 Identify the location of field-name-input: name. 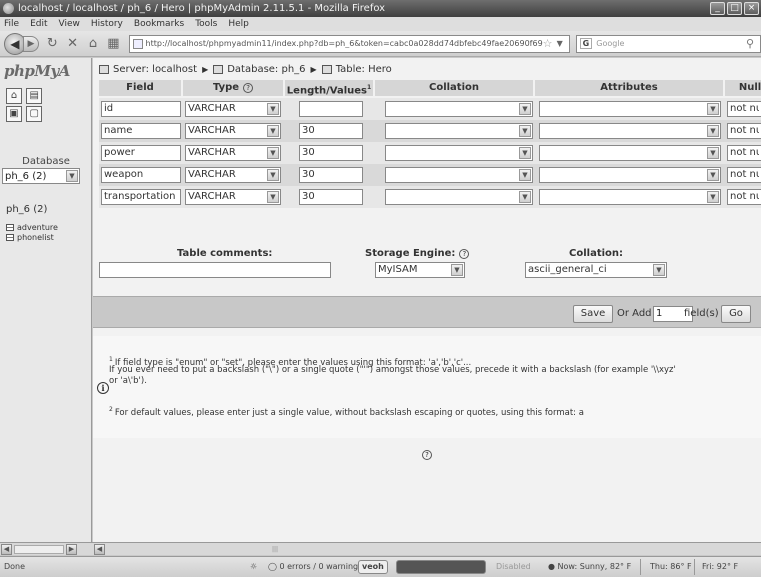
(141, 131).